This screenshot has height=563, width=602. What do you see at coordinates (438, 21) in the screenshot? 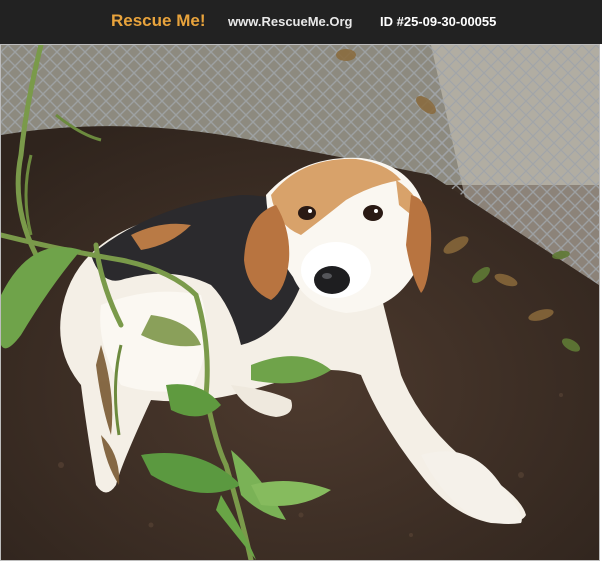
I see `pet-id-label: ID #25-09-30-00055` at bounding box center [438, 21].